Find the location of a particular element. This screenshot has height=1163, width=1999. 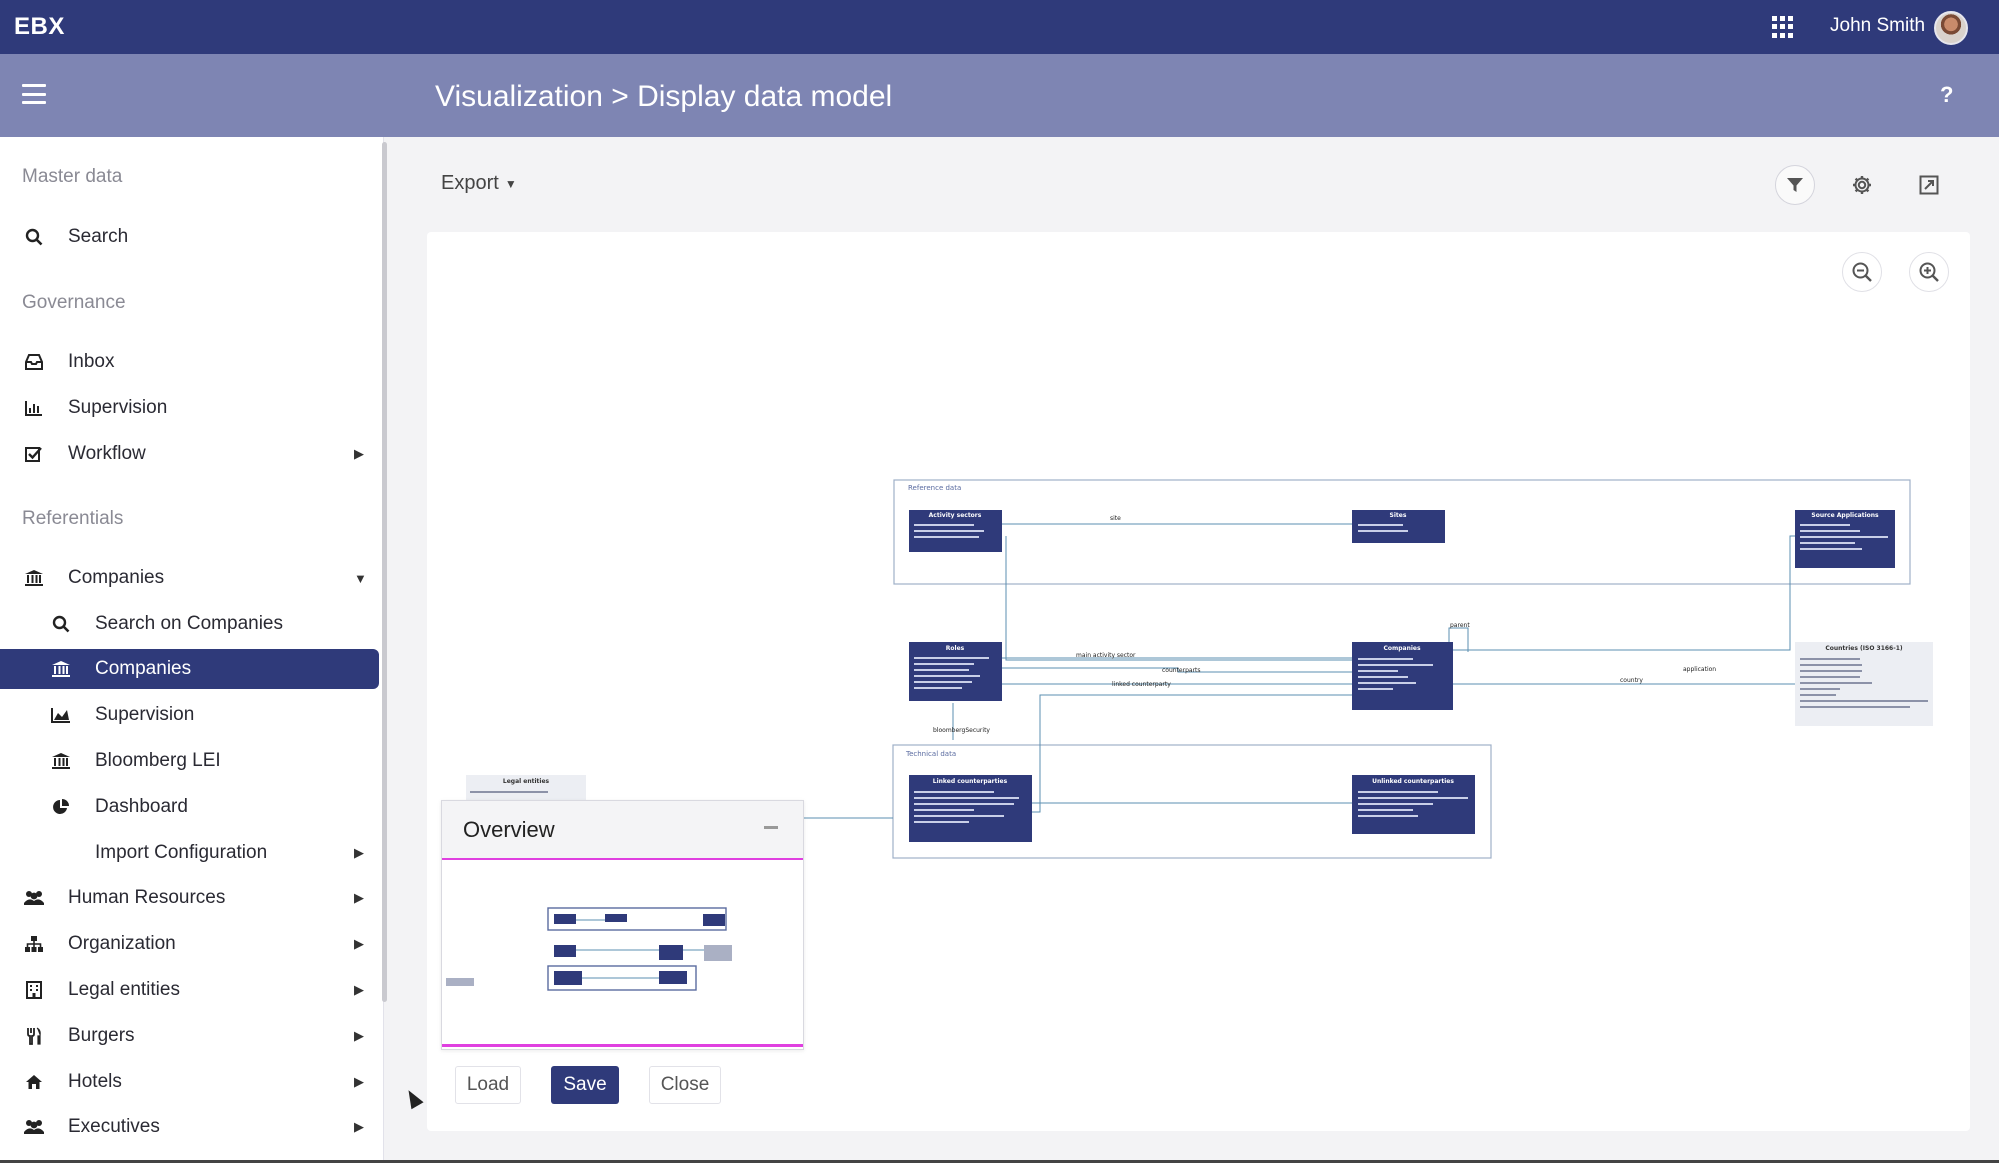

sidebar-item-companies-supervision: Supervision is located at coordinates (189, 715).